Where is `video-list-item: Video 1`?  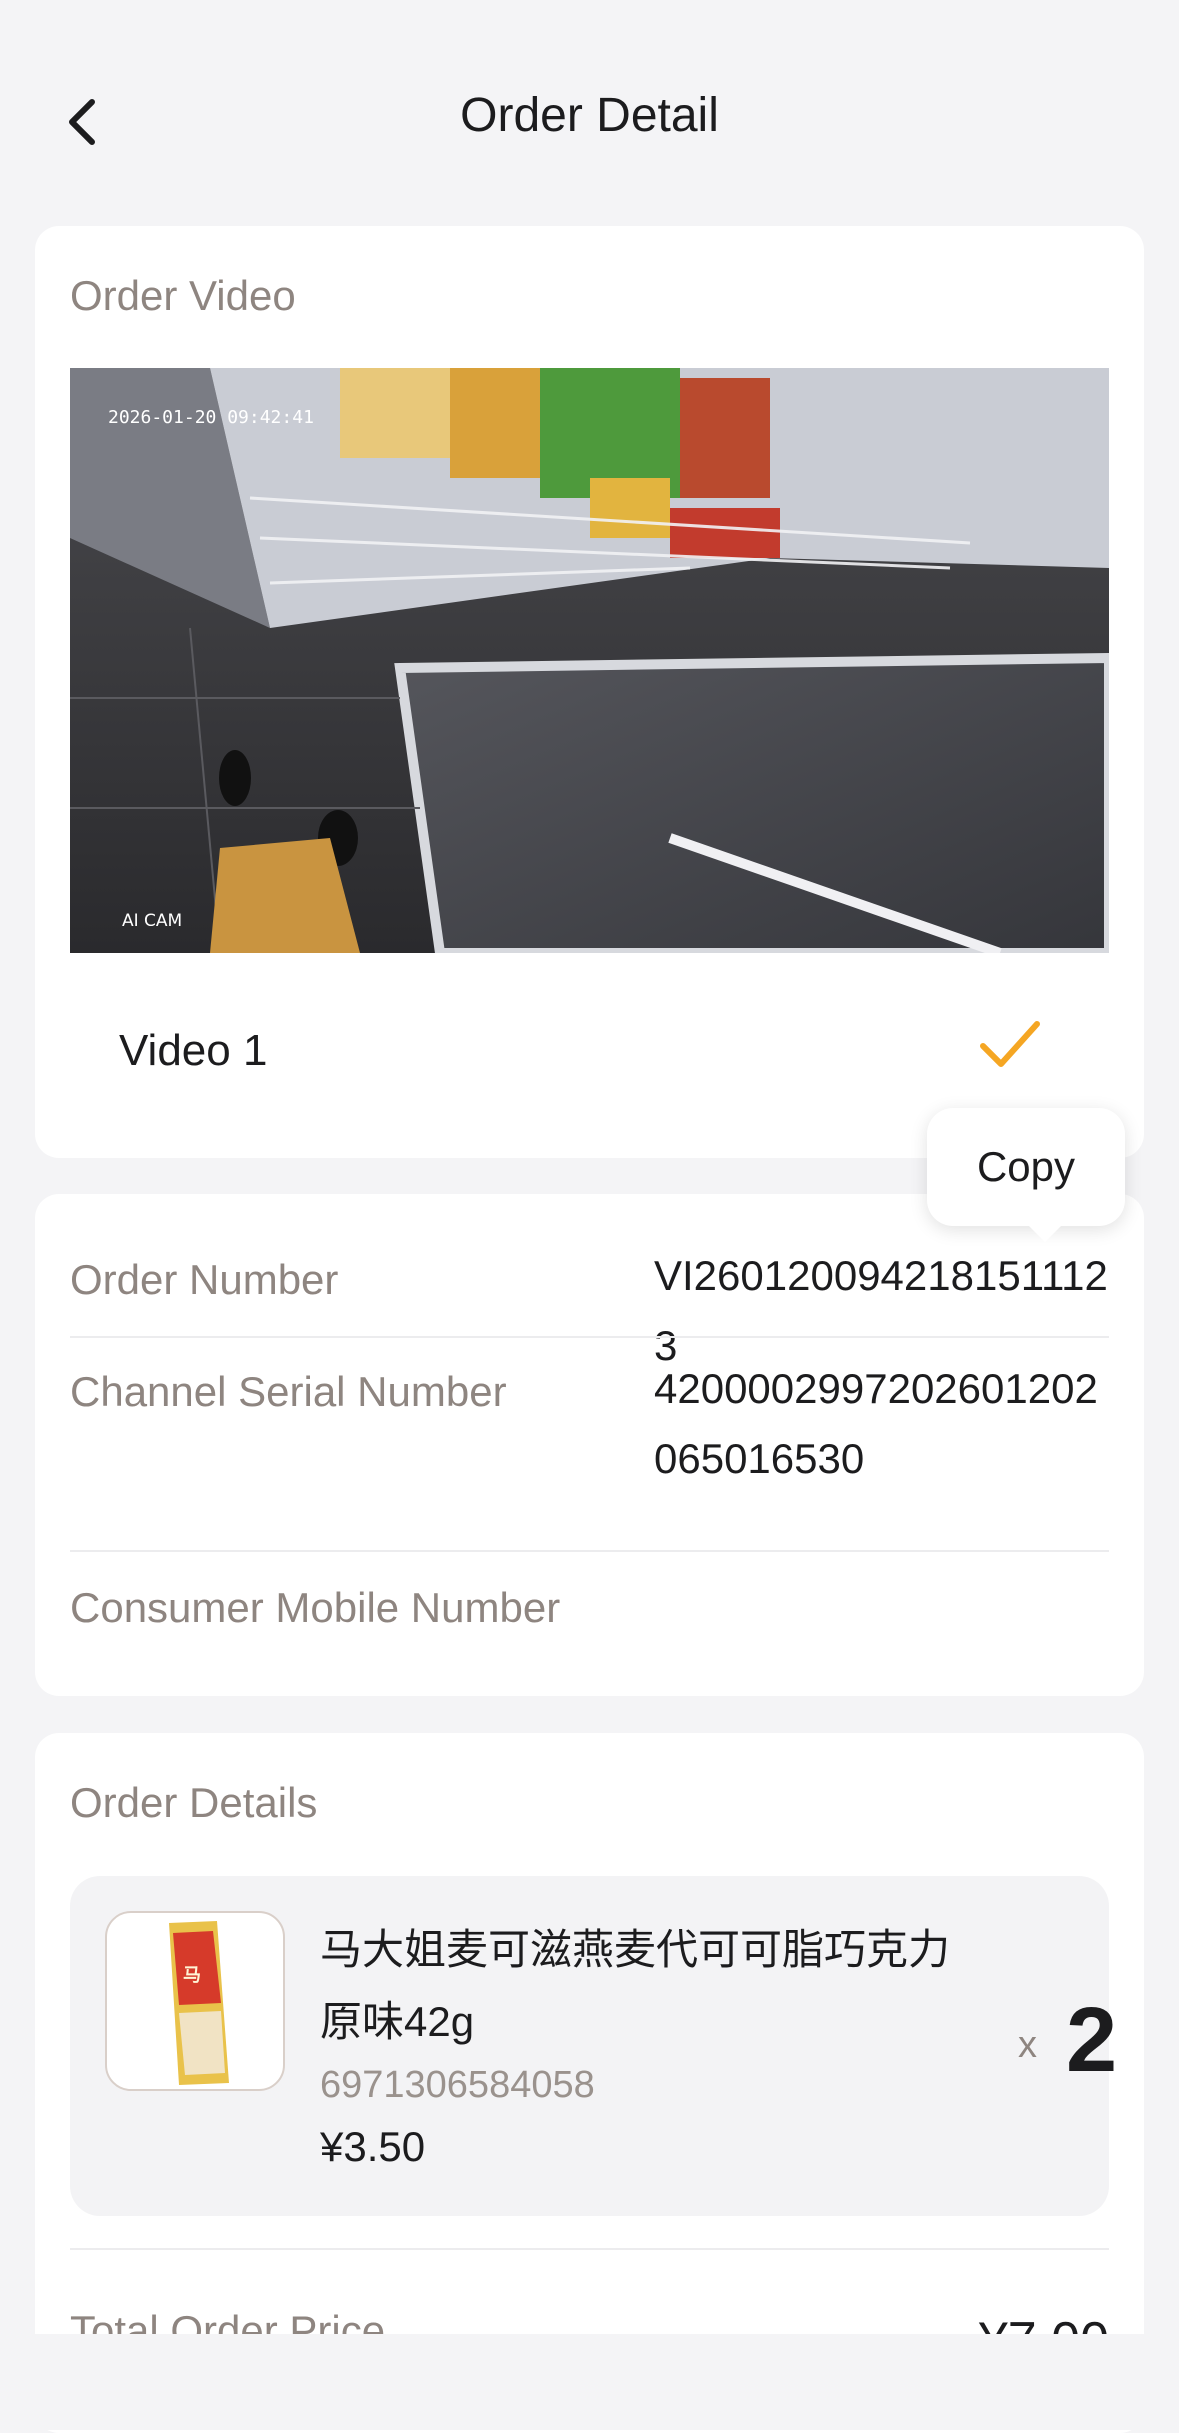 video-list-item: Video 1 is located at coordinates (589, 1051).